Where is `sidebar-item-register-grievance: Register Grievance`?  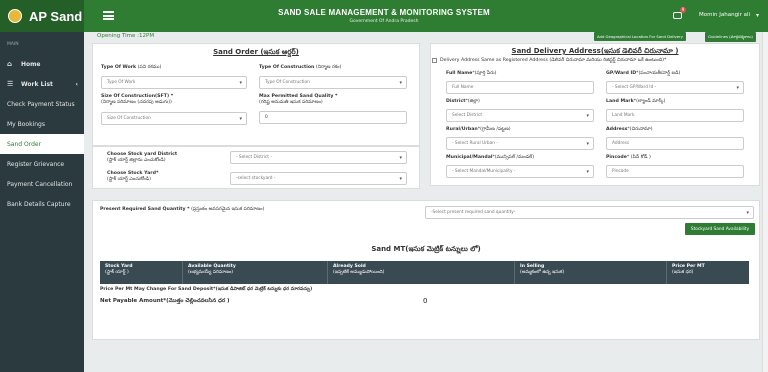 sidebar-item-register-grievance: Register Grievance is located at coordinates (42, 164).